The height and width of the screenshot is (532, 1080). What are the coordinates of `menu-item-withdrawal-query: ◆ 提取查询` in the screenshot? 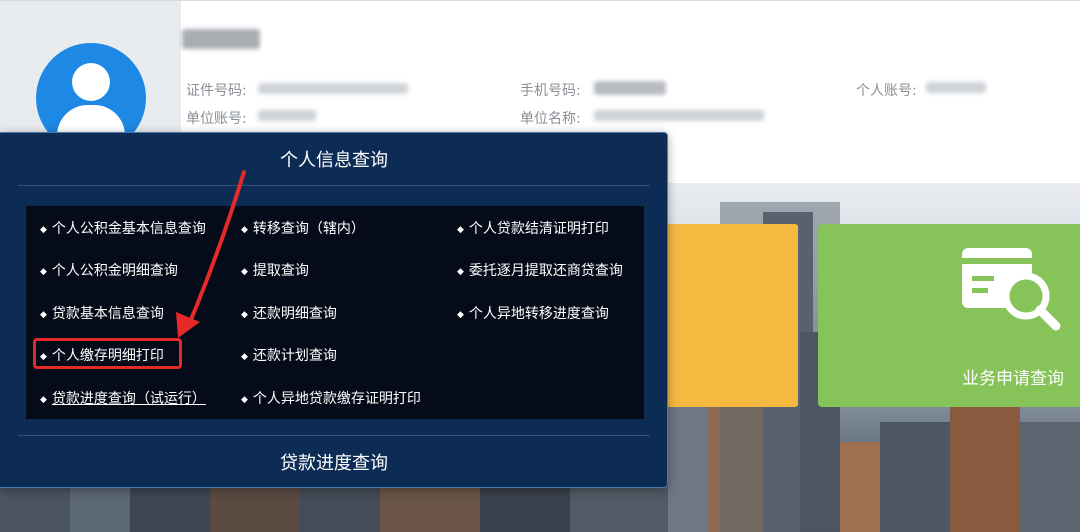 It's located at (275, 270).